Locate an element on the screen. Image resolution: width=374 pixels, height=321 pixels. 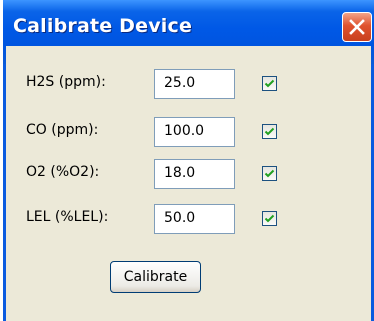
co-checkbox is located at coordinates (269, 131).